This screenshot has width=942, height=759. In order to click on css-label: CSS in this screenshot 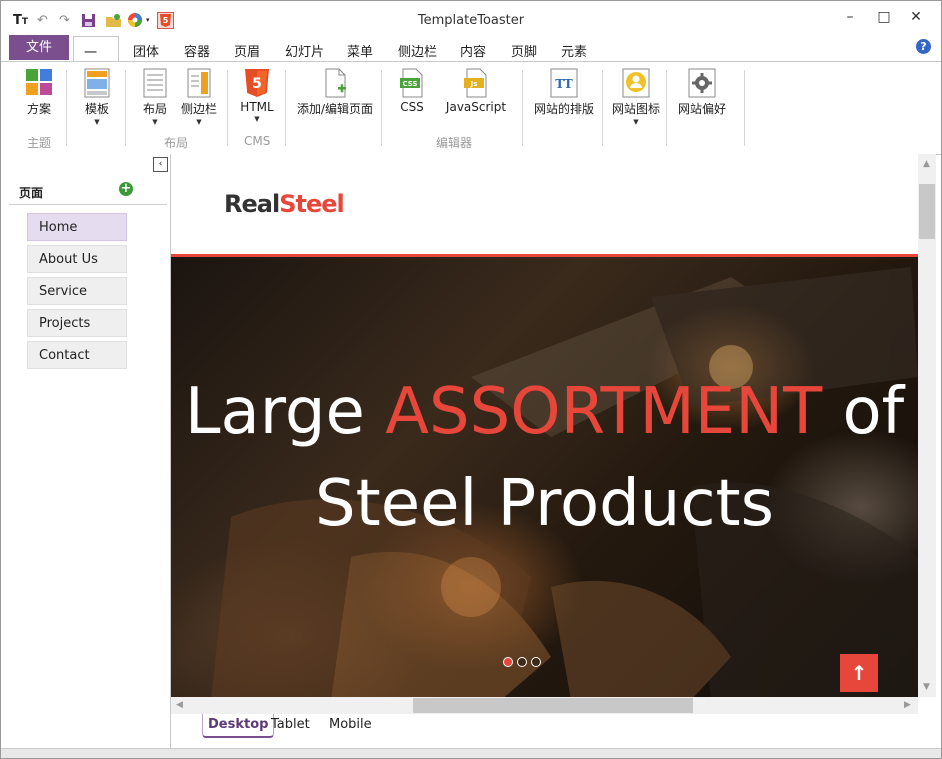, I will do `click(412, 107)`.